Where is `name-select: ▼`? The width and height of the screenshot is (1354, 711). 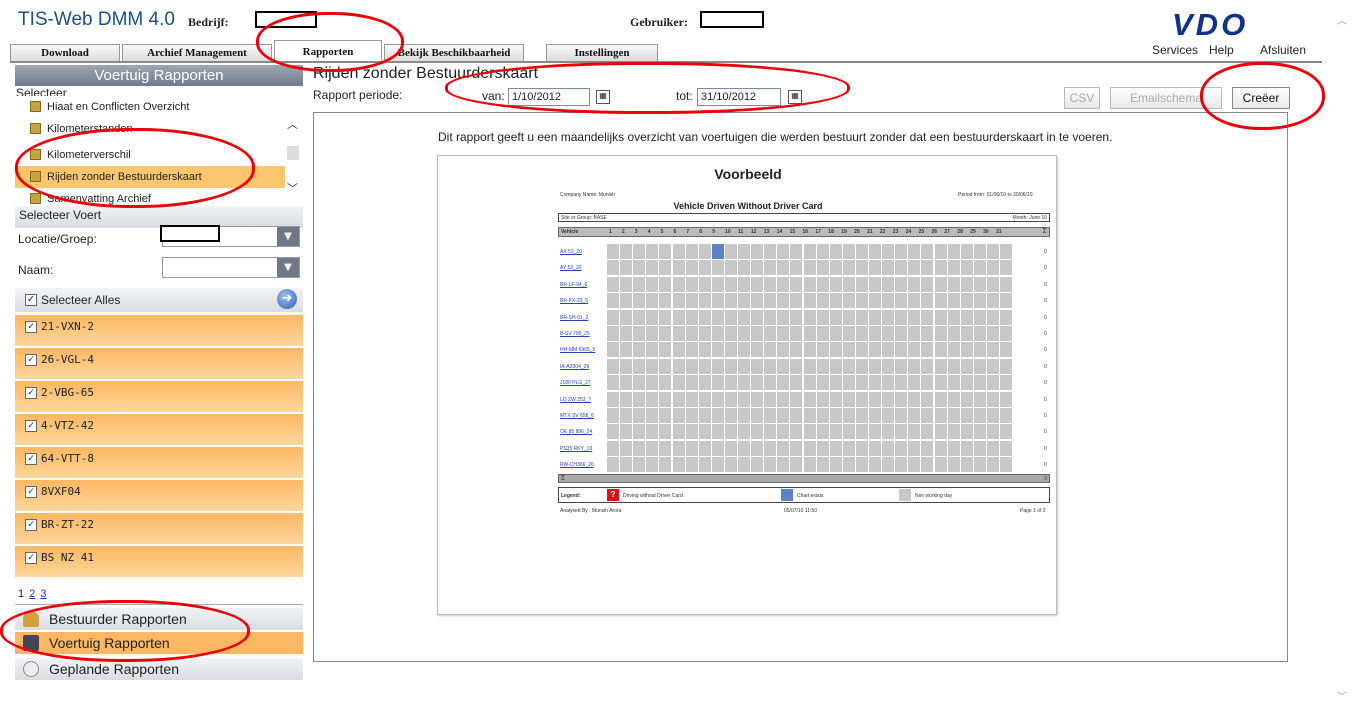 name-select: ▼ is located at coordinates (231, 267).